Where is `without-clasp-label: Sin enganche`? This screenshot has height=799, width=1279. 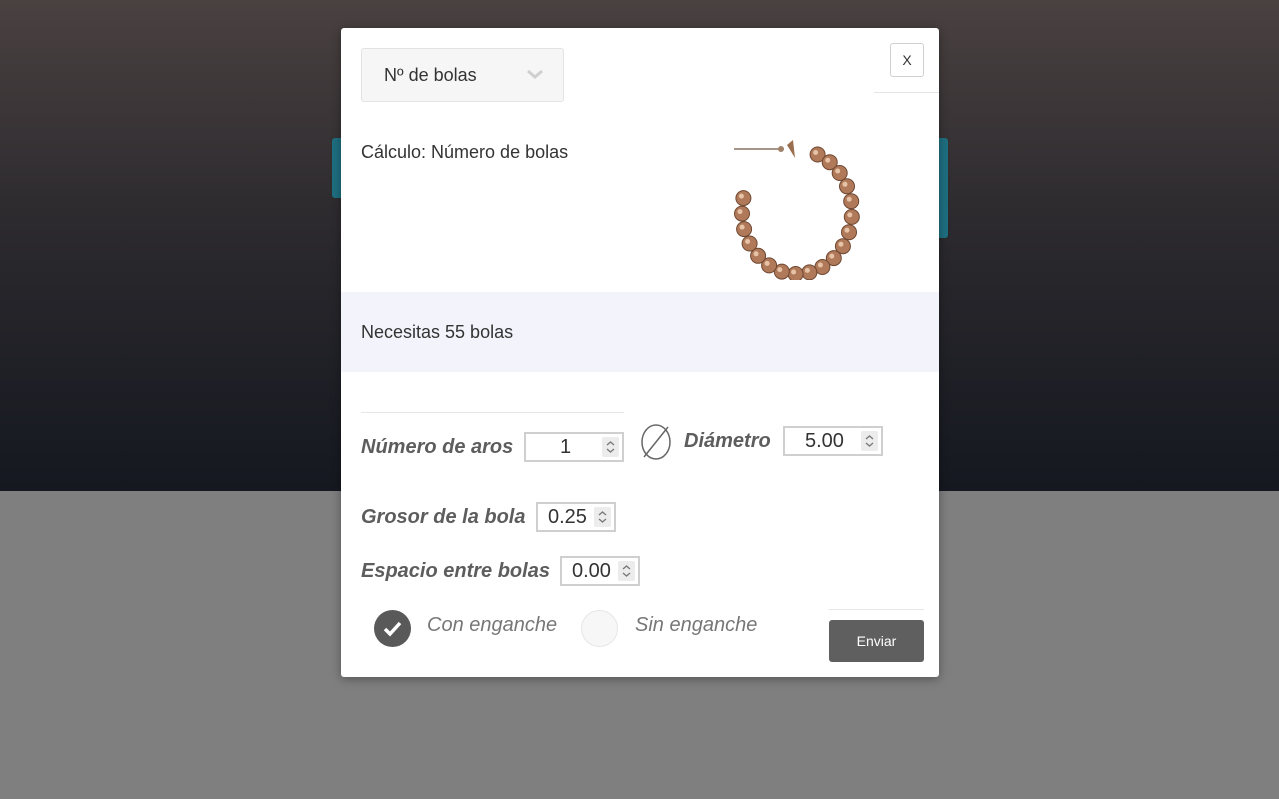 without-clasp-label: Sin enganche is located at coordinates (696, 625).